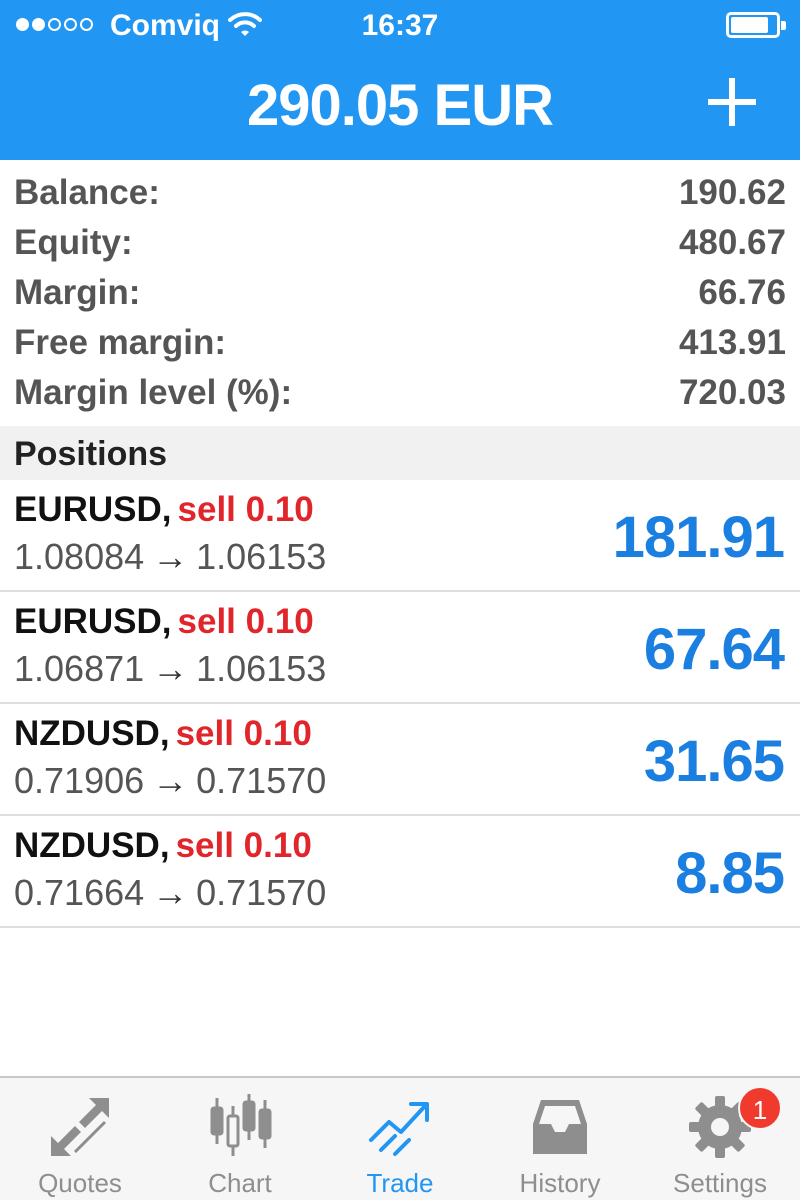  I want to click on tab-trade-label: Trade, so click(400, 1183).